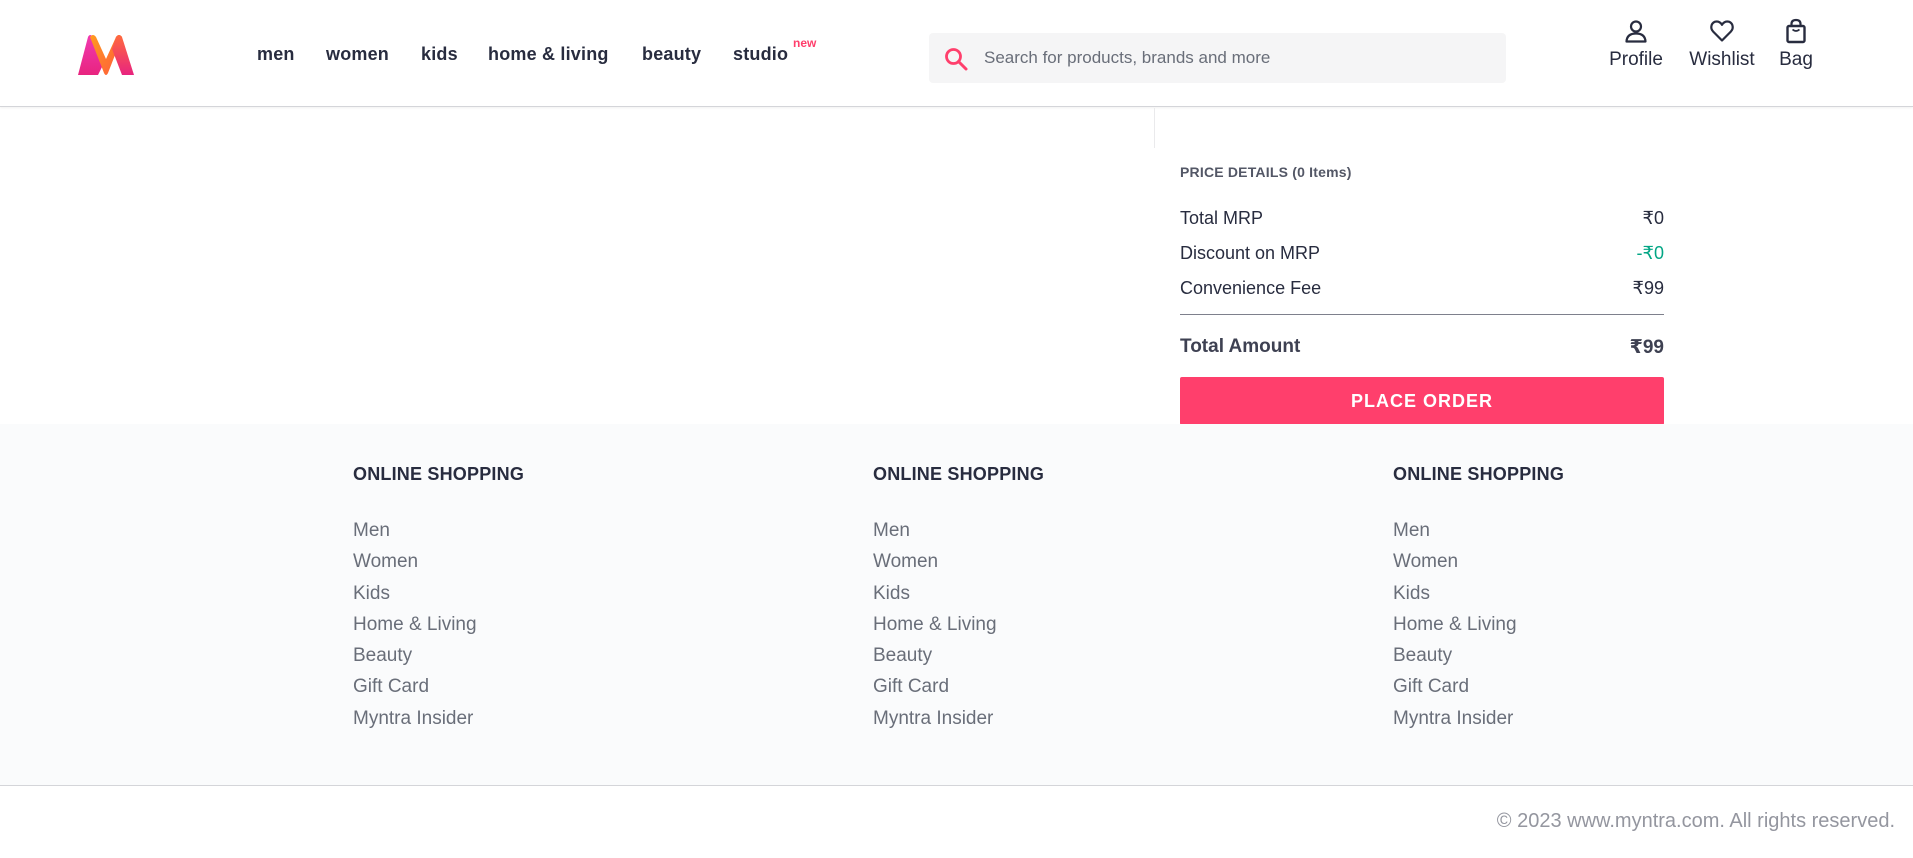 Image resolution: width=1913 pixels, height=858 pixels. What do you see at coordinates (1648, 288) in the screenshot?
I see `price-row-value: ₹99` at bounding box center [1648, 288].